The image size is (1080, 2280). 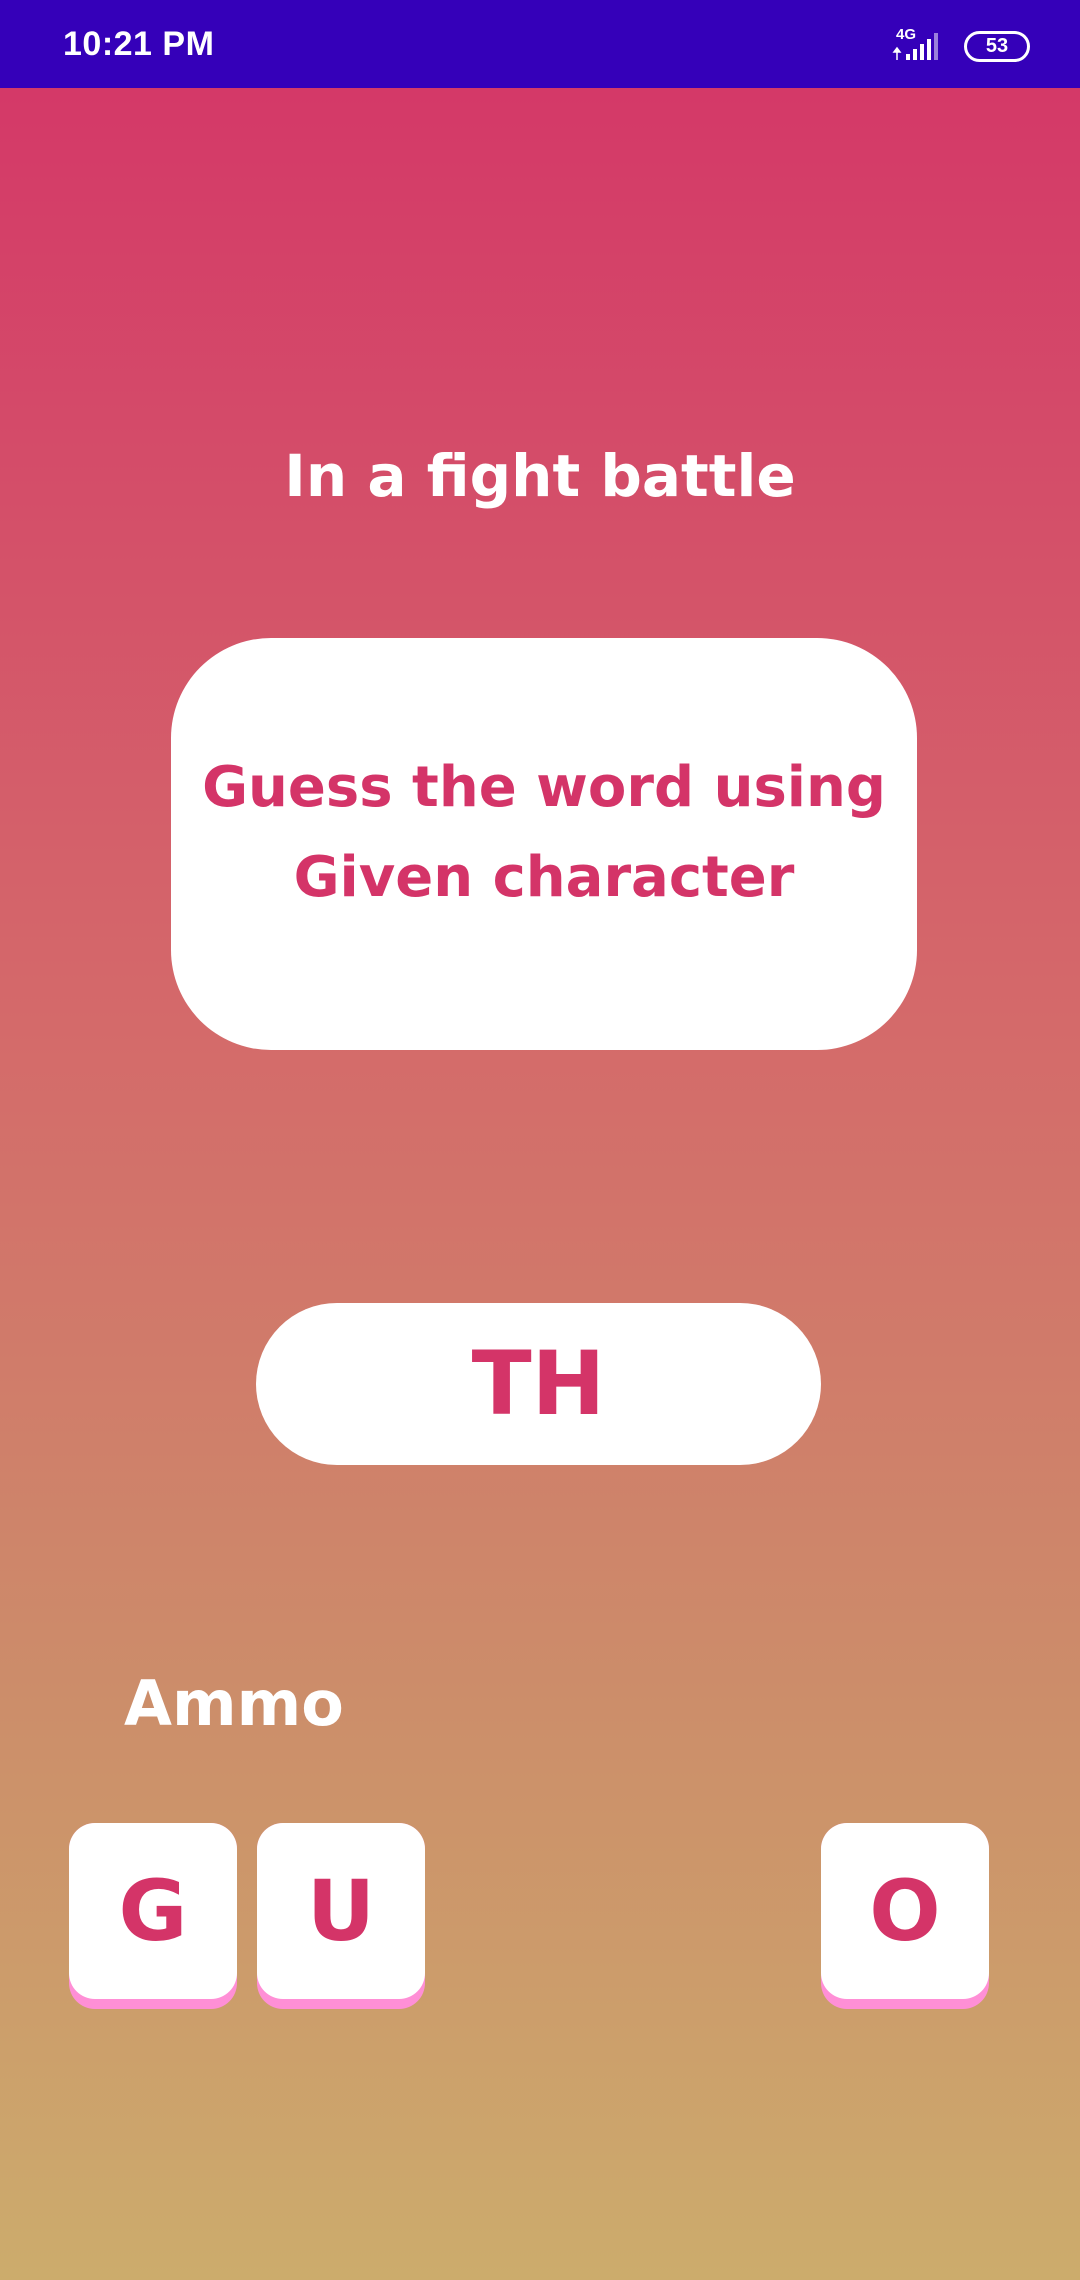 I want to click on ammo-tile: G, so click(x=153, y=1916).